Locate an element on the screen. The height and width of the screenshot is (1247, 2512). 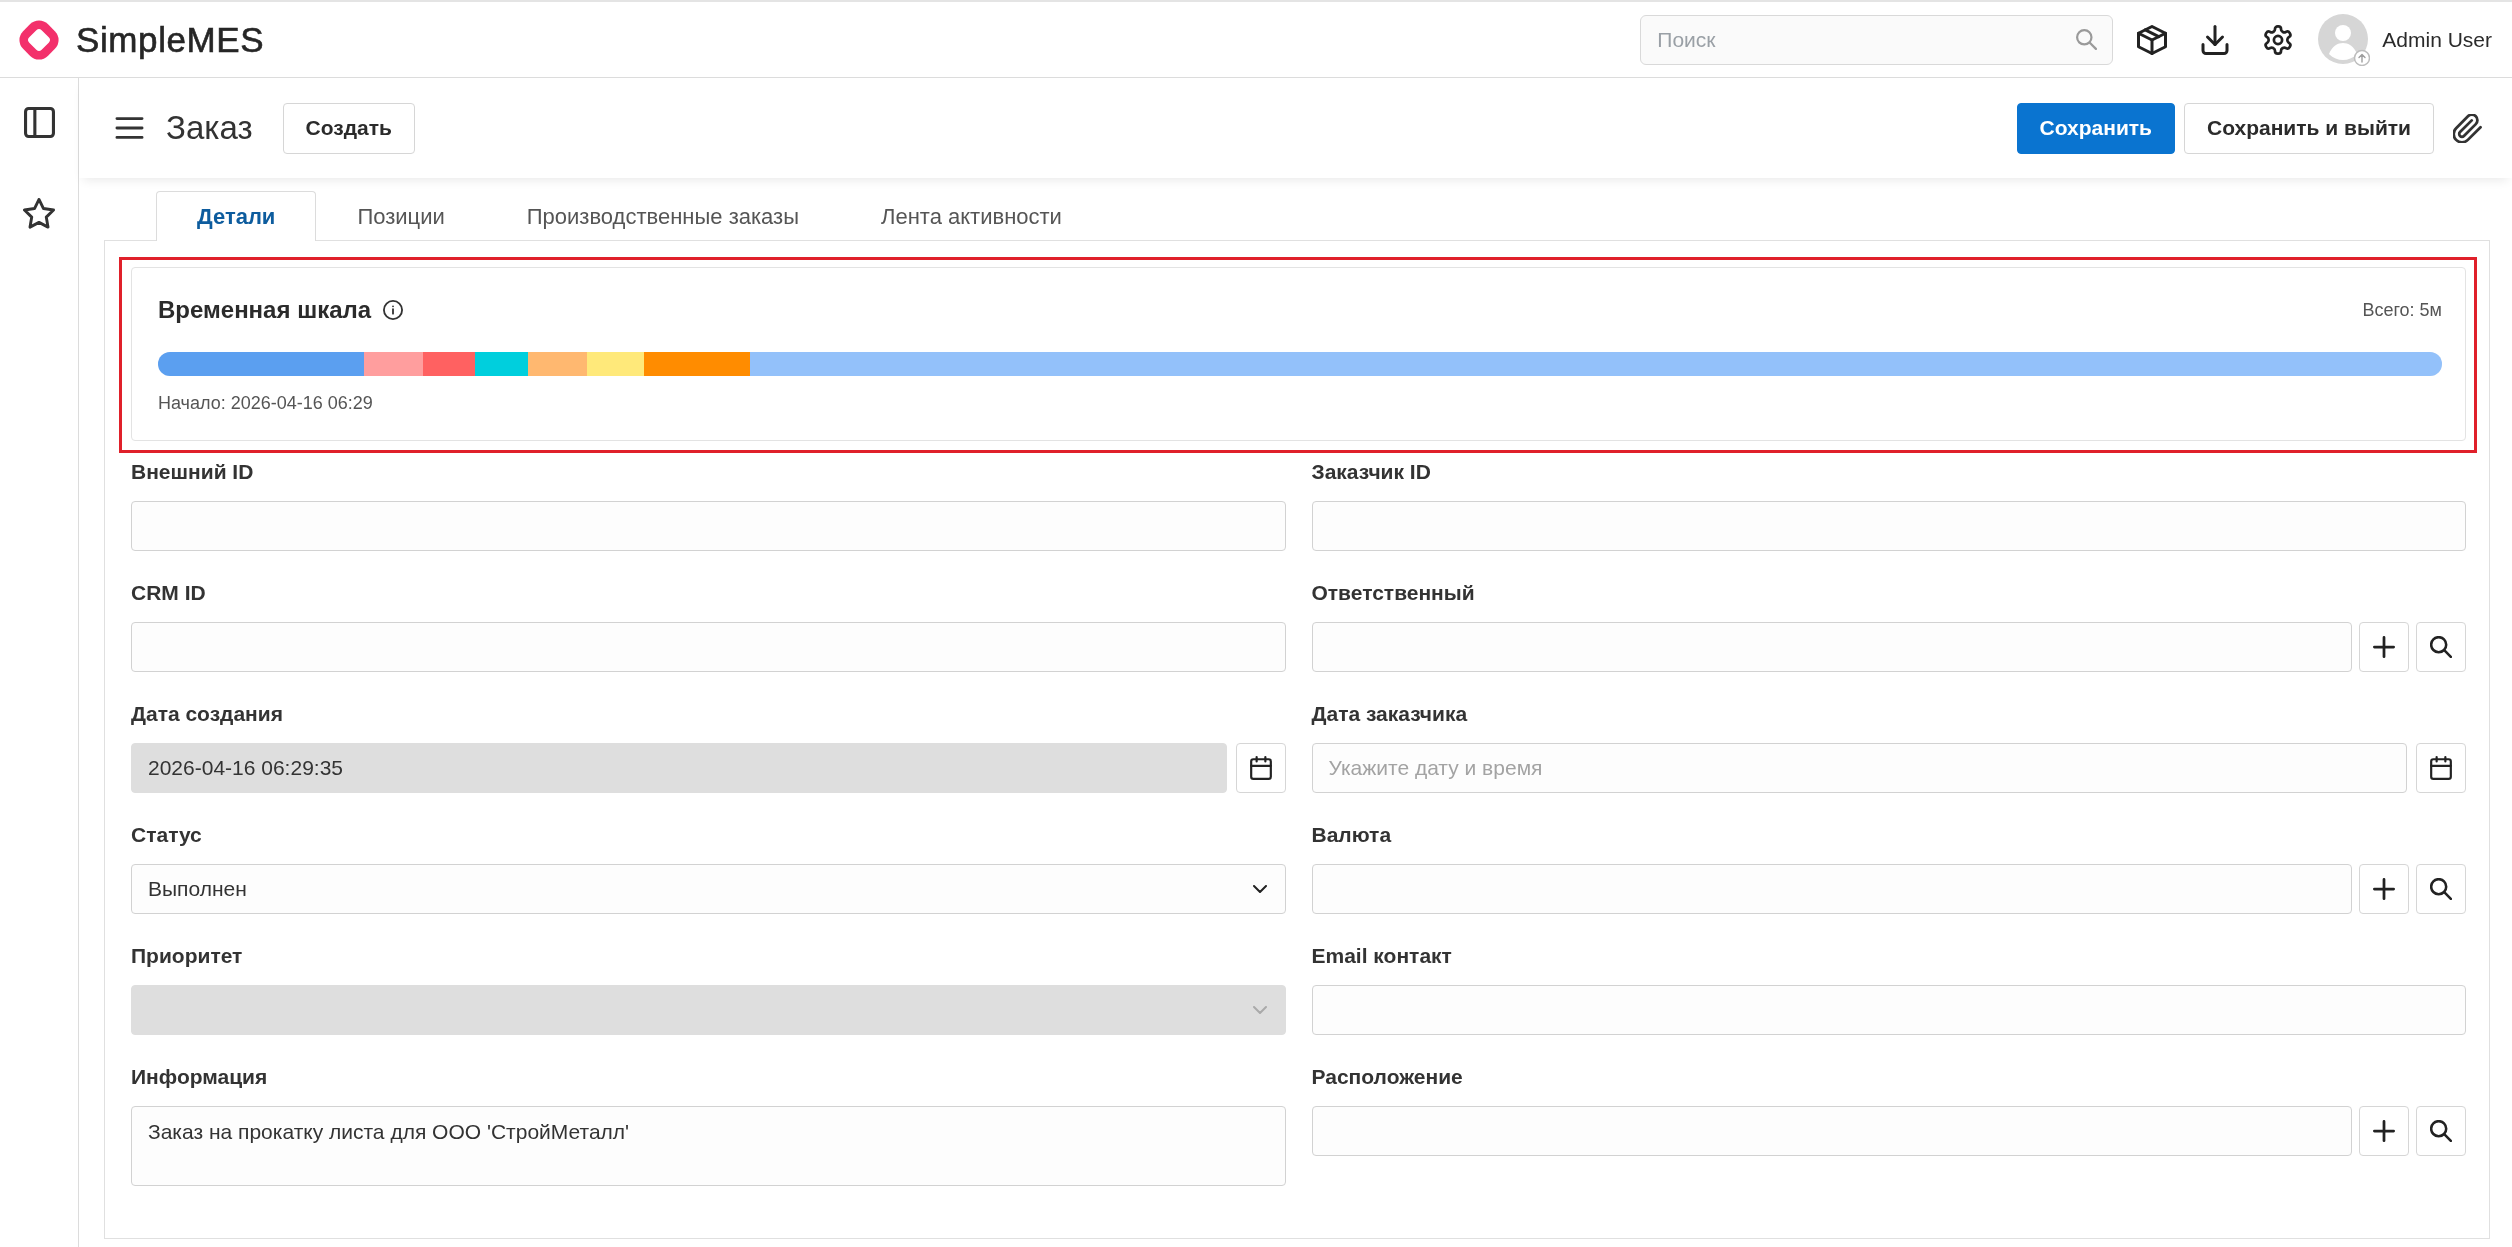
cube-icon is located at coordinates (2152, 39).